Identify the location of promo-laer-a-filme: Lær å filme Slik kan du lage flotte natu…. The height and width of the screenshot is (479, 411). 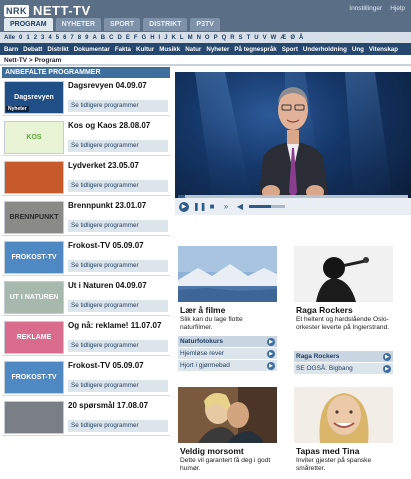
(227, 310).